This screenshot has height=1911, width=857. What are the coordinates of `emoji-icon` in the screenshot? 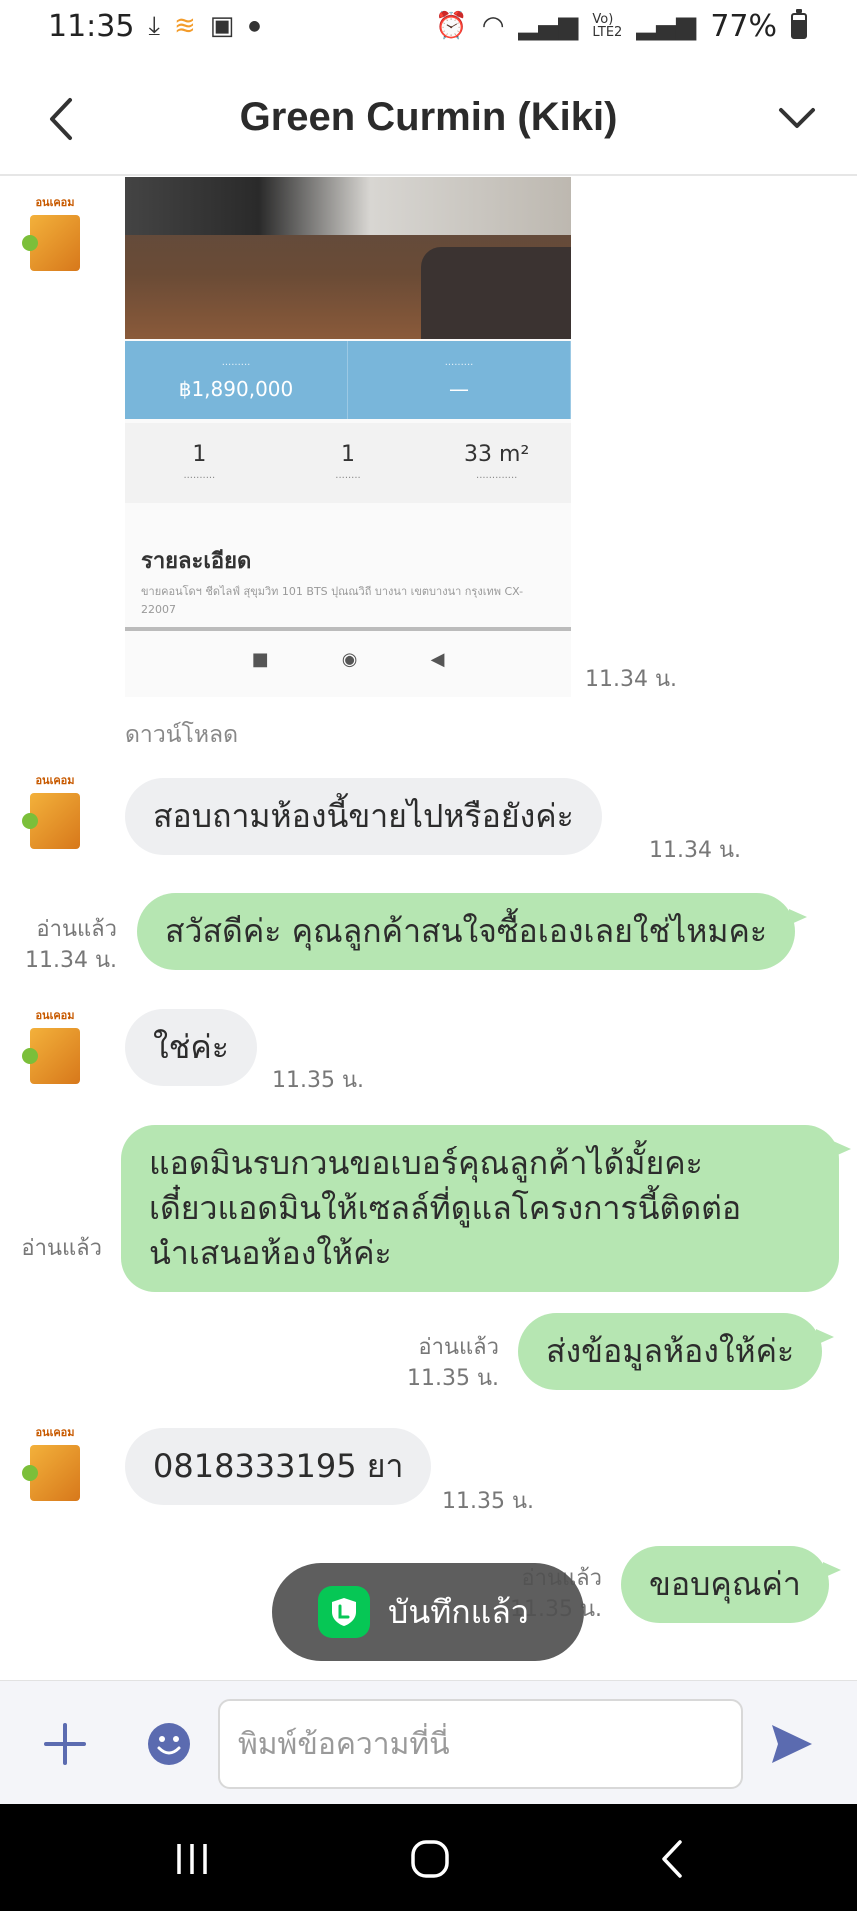 It's located at (169, 1744).